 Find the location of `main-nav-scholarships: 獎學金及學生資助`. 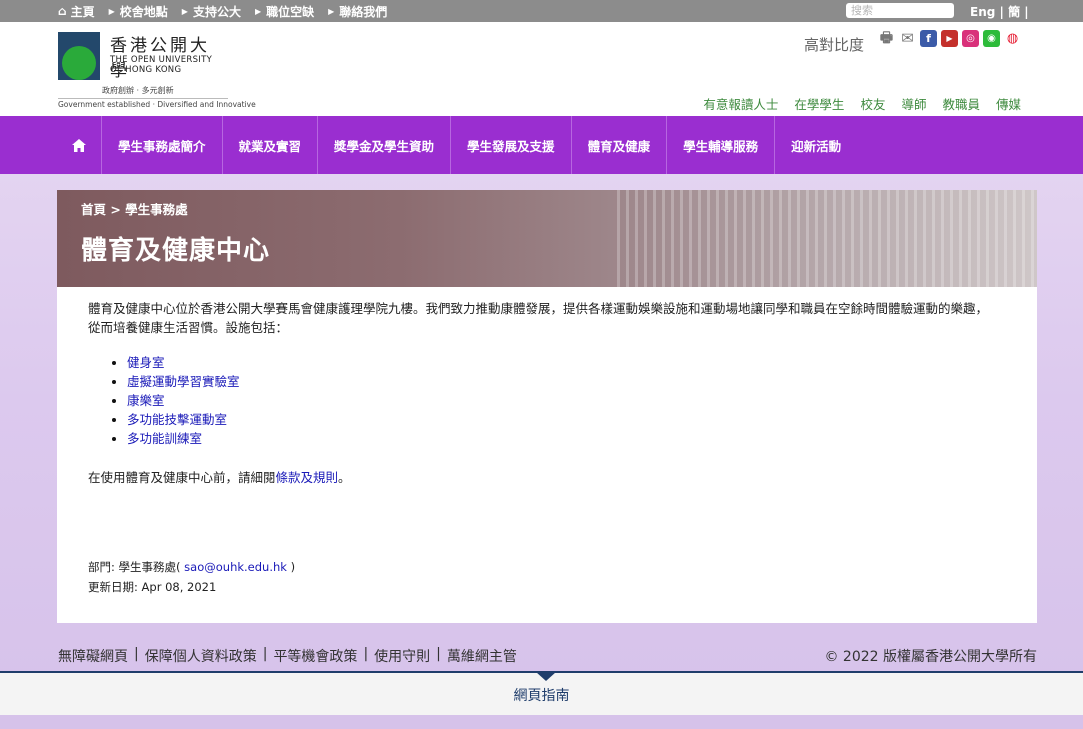

main-nav-scholarships: 獎學金及學生資助 is located at coordinates (385, 145).